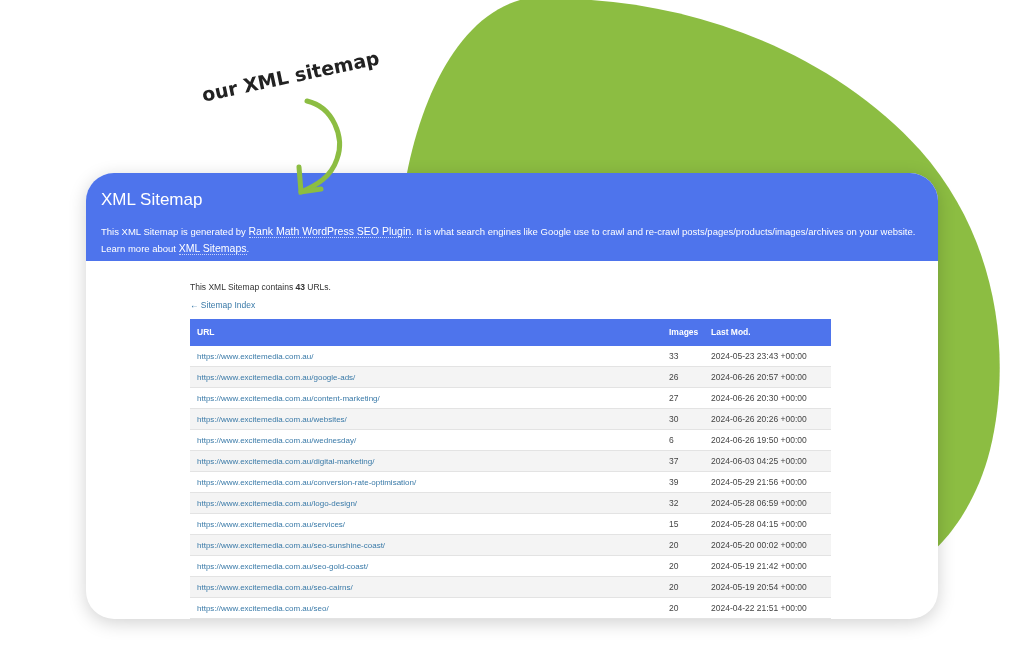 Image resolution: width=1024 pixels, height=664 pixels. I want to click on url-link: https://www.excitemedia.com.au/logo-design/, so click(277, 503).